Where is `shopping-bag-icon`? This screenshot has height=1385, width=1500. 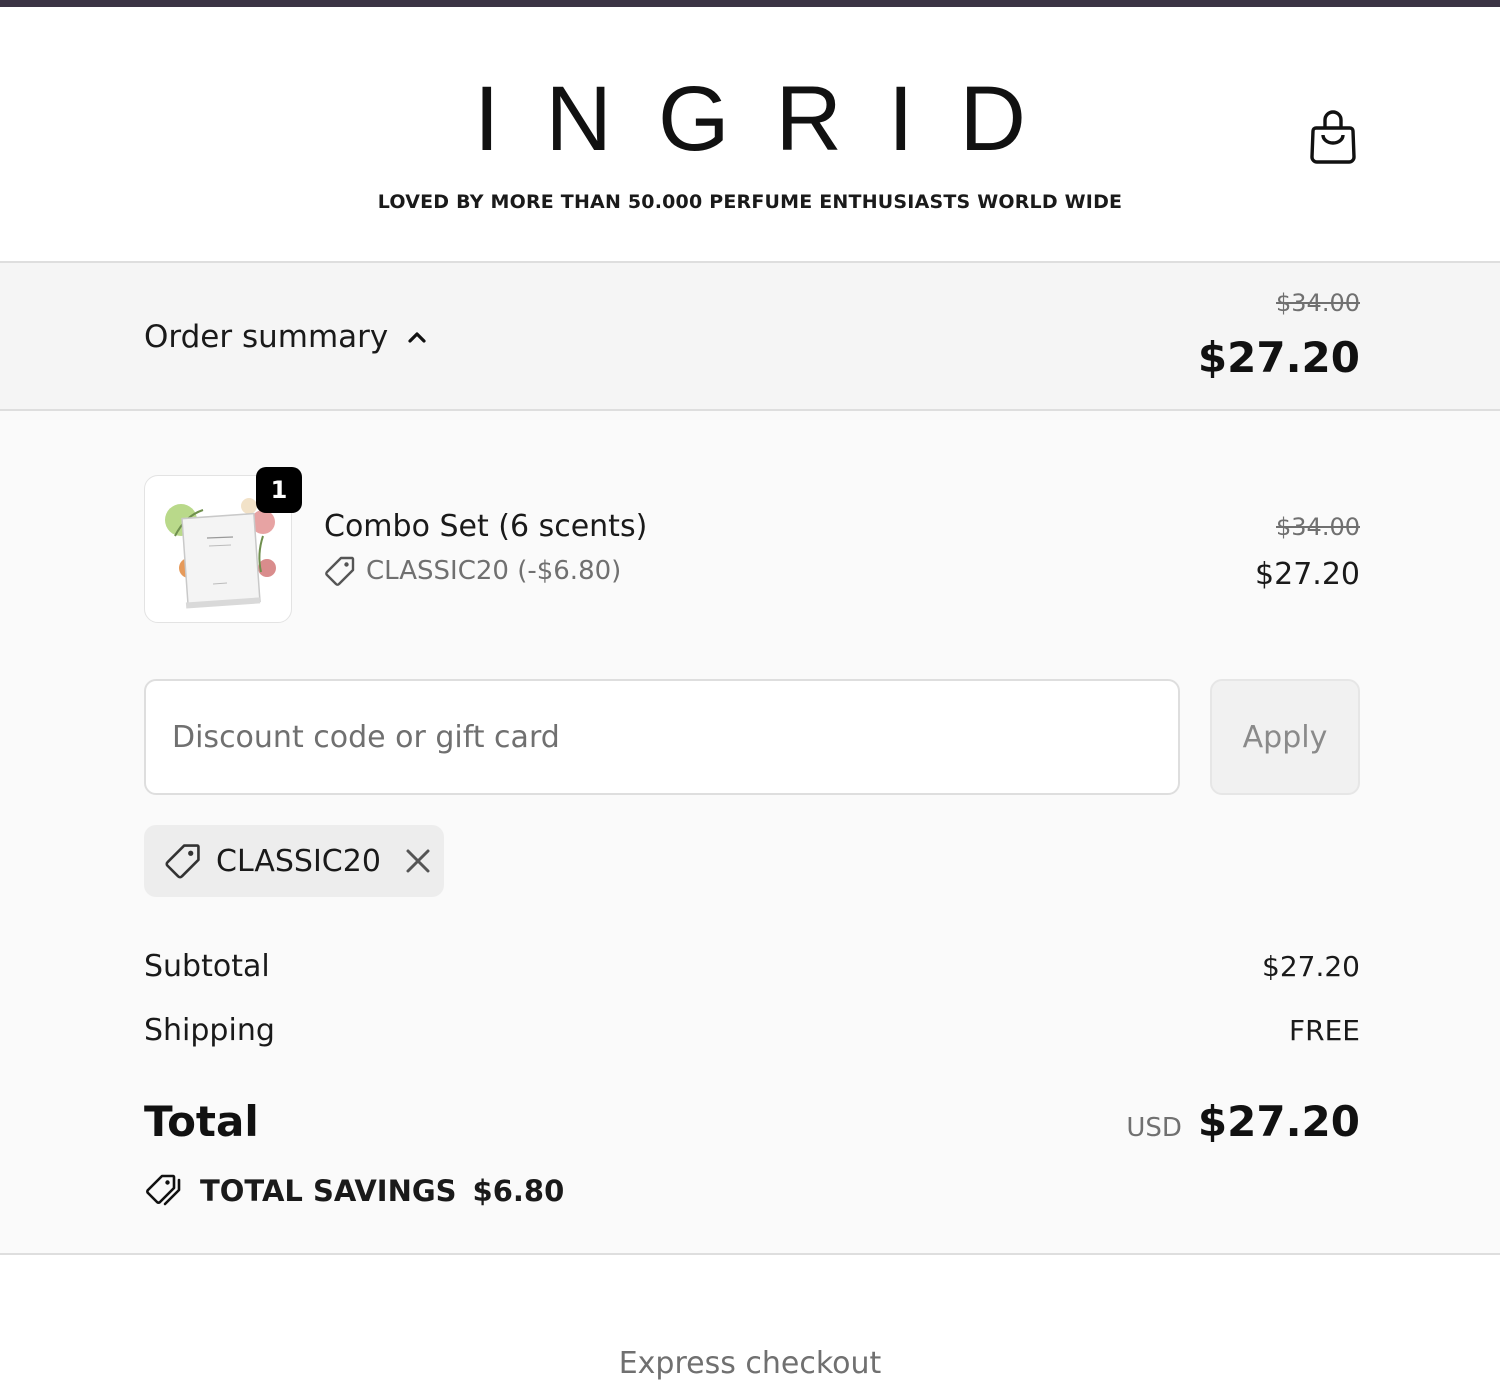 shopping-bag-icon is located at coordinates (1333, 137).